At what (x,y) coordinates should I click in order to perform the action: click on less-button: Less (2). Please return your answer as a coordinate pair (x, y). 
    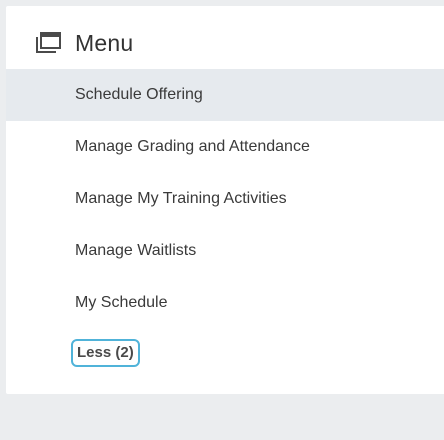
    Looking at the image, I should click on (105, 353).